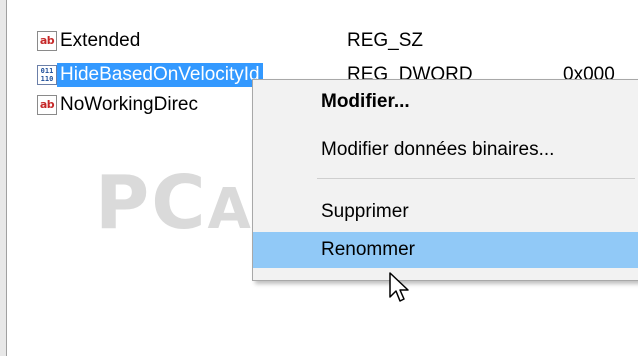 This screenshot has width=638, height=356. What do you see at coordinates (445, 212) in the screenshot?
I see `menu-item-delete: Supprimer` at bounding box center [445, 212].